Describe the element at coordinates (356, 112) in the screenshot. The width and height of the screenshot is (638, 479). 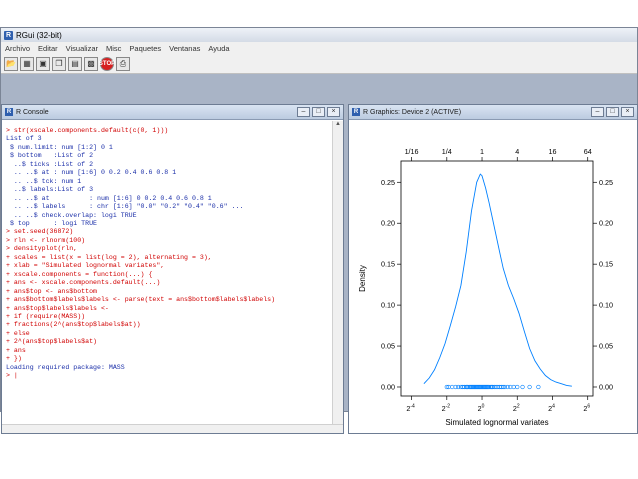
I see `r-graphics-icon: R` at that location.